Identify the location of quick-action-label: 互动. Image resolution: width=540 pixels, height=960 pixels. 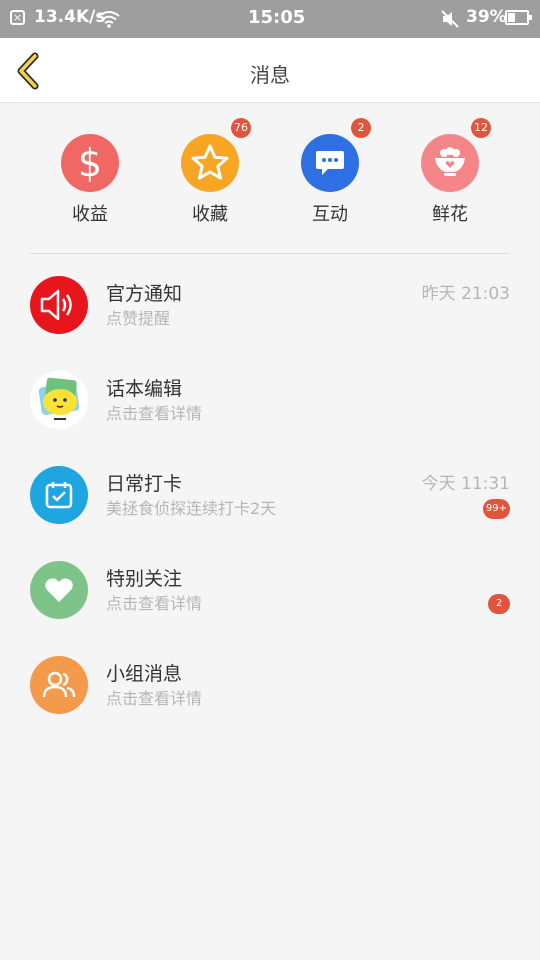
(330, 214).